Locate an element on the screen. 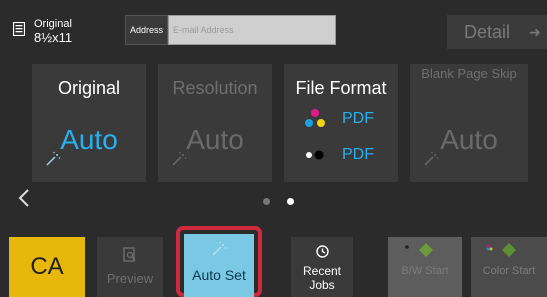 This screenshot has width=547, height=297. card-resolution: Resolution Auto is located at coordinates (215, 123).